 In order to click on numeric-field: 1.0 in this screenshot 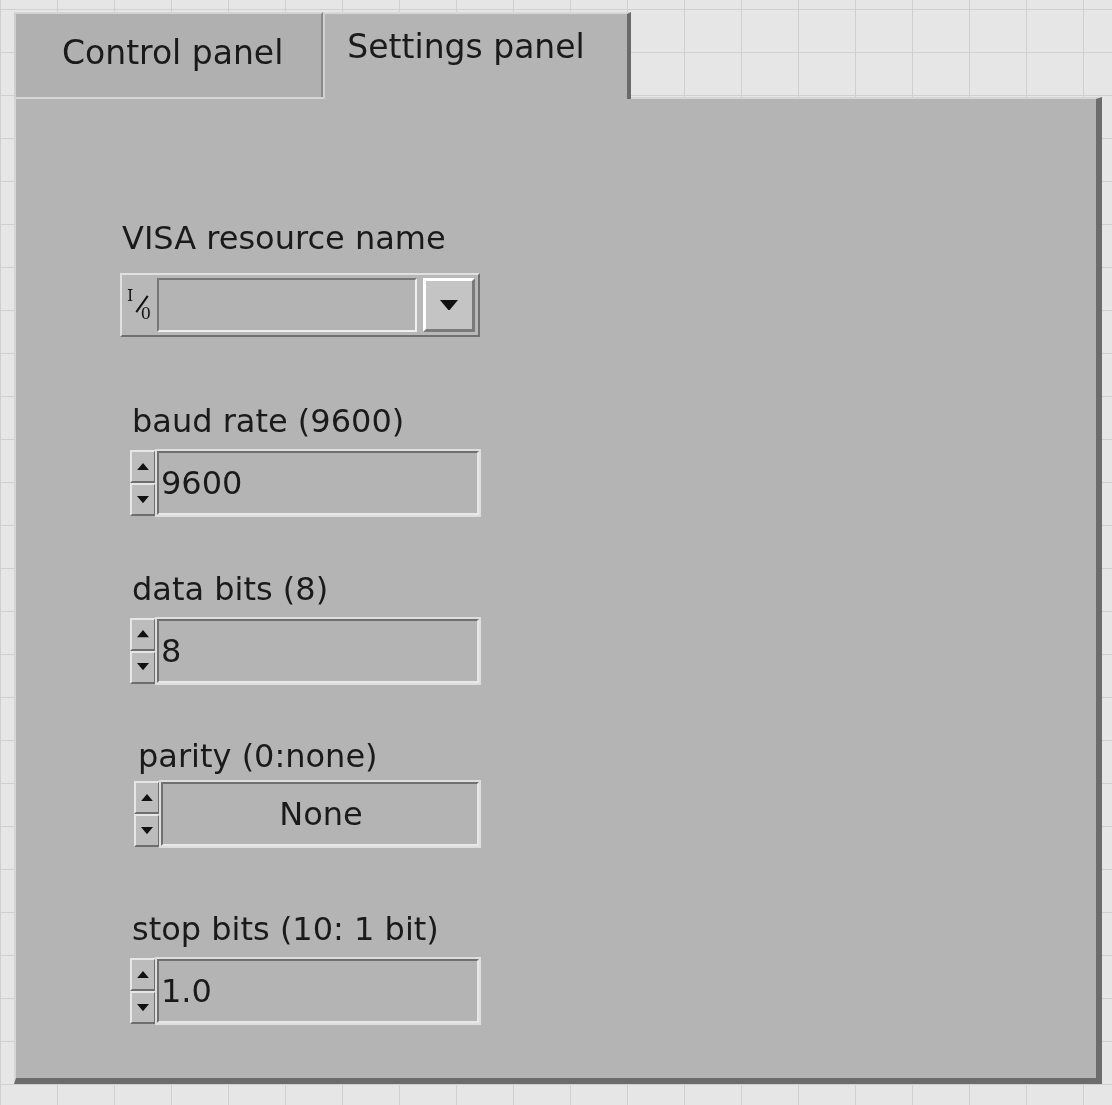, I will do `click(318, 991)`.